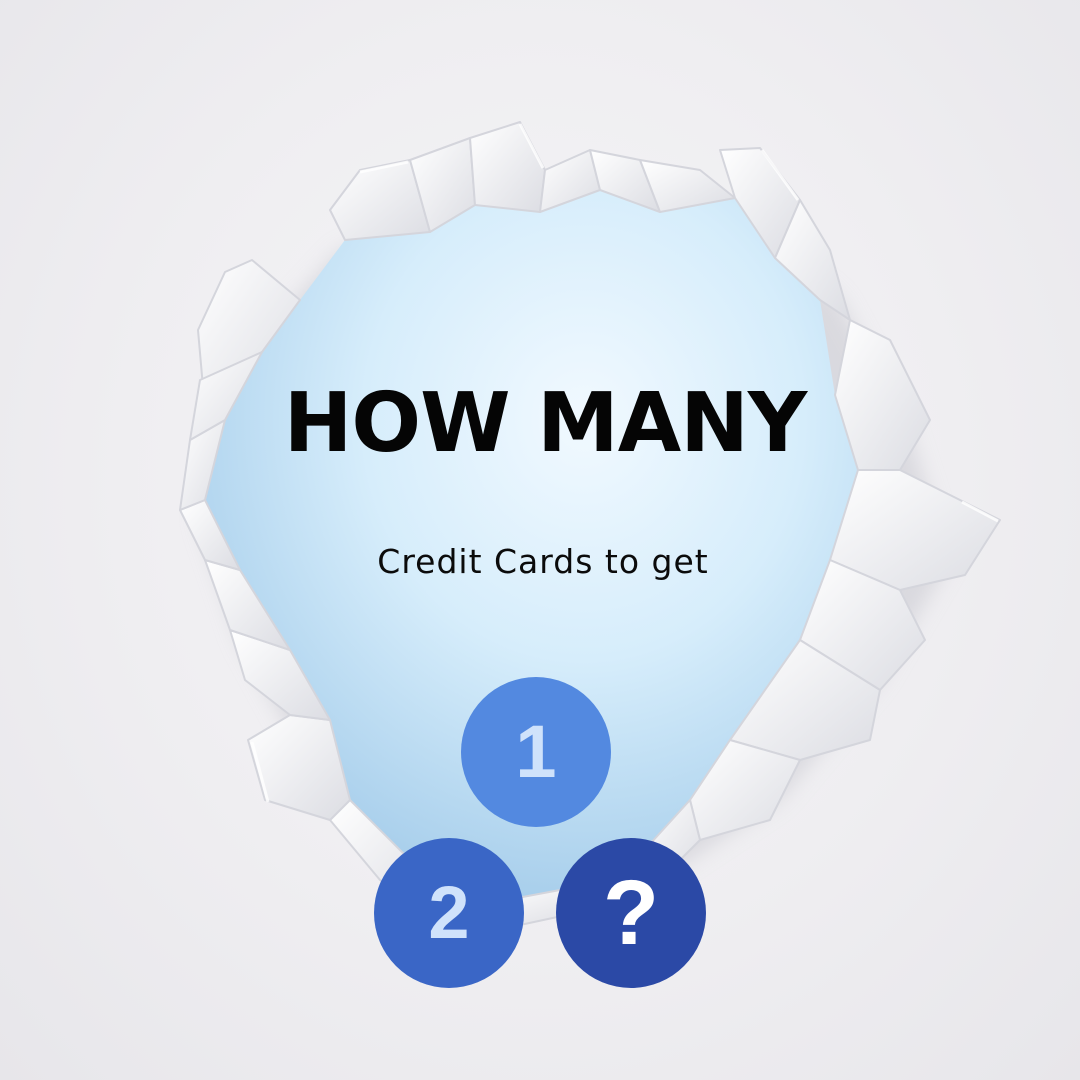  I want to click on badge-one-label: 1, so click(536, 751).